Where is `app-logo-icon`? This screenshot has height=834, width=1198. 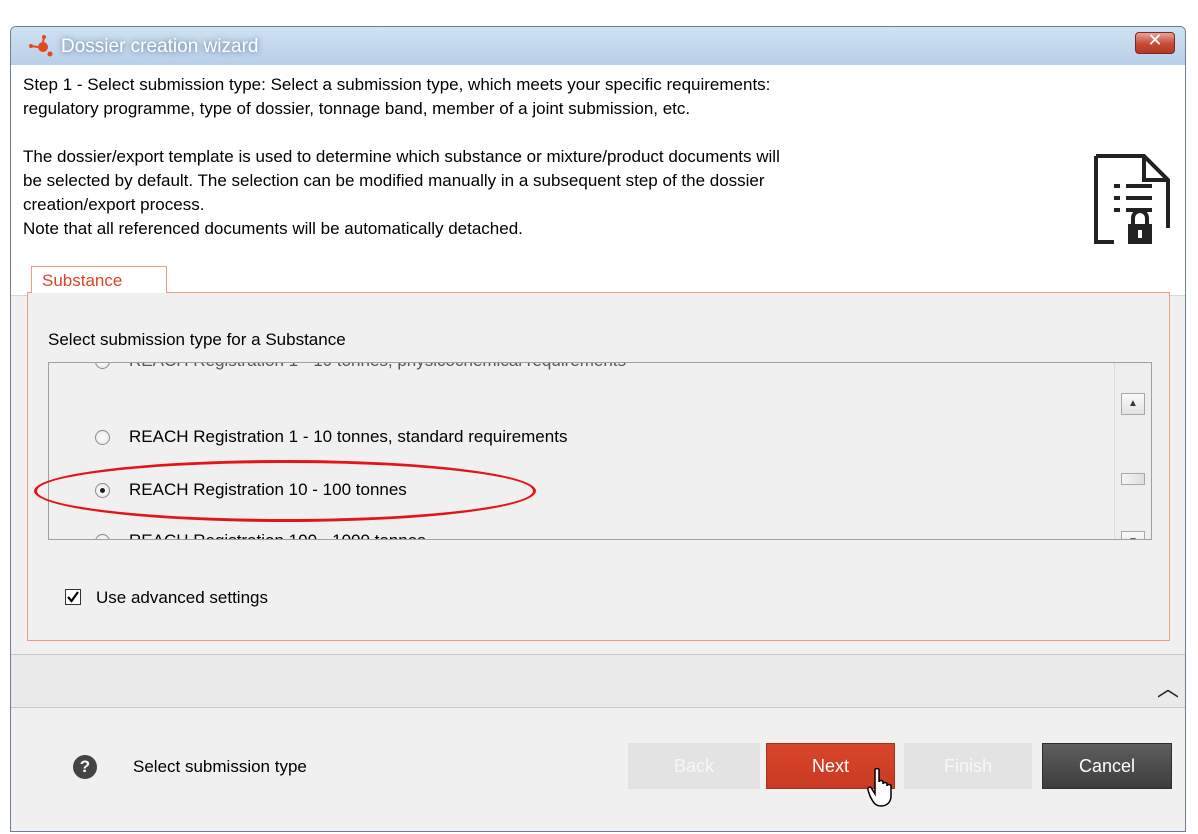 app-logo-icon is located at coordinates (41, 46).